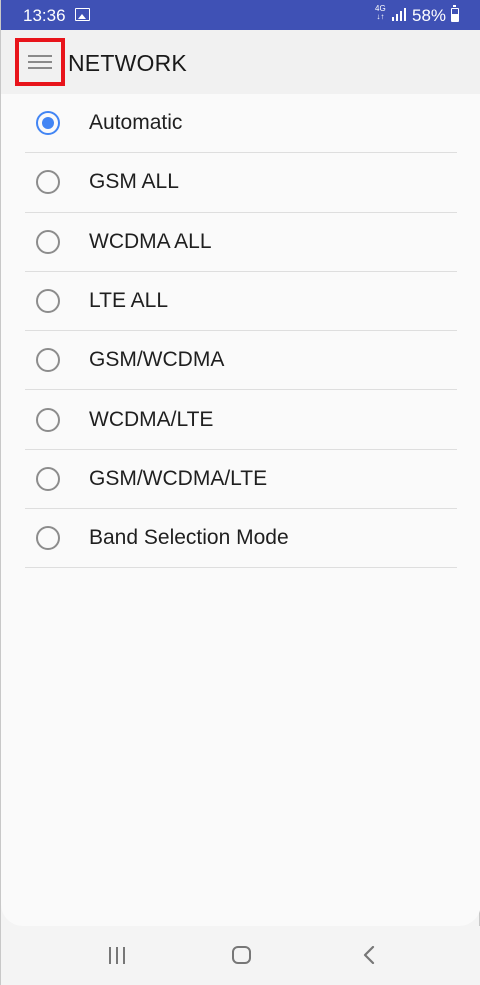 Image resolution: width=480 pixels, height=985 pixels. Describe the element at coordinates (241, 124) in the screenshot. I see `option-automatic: Automatic` at that location.